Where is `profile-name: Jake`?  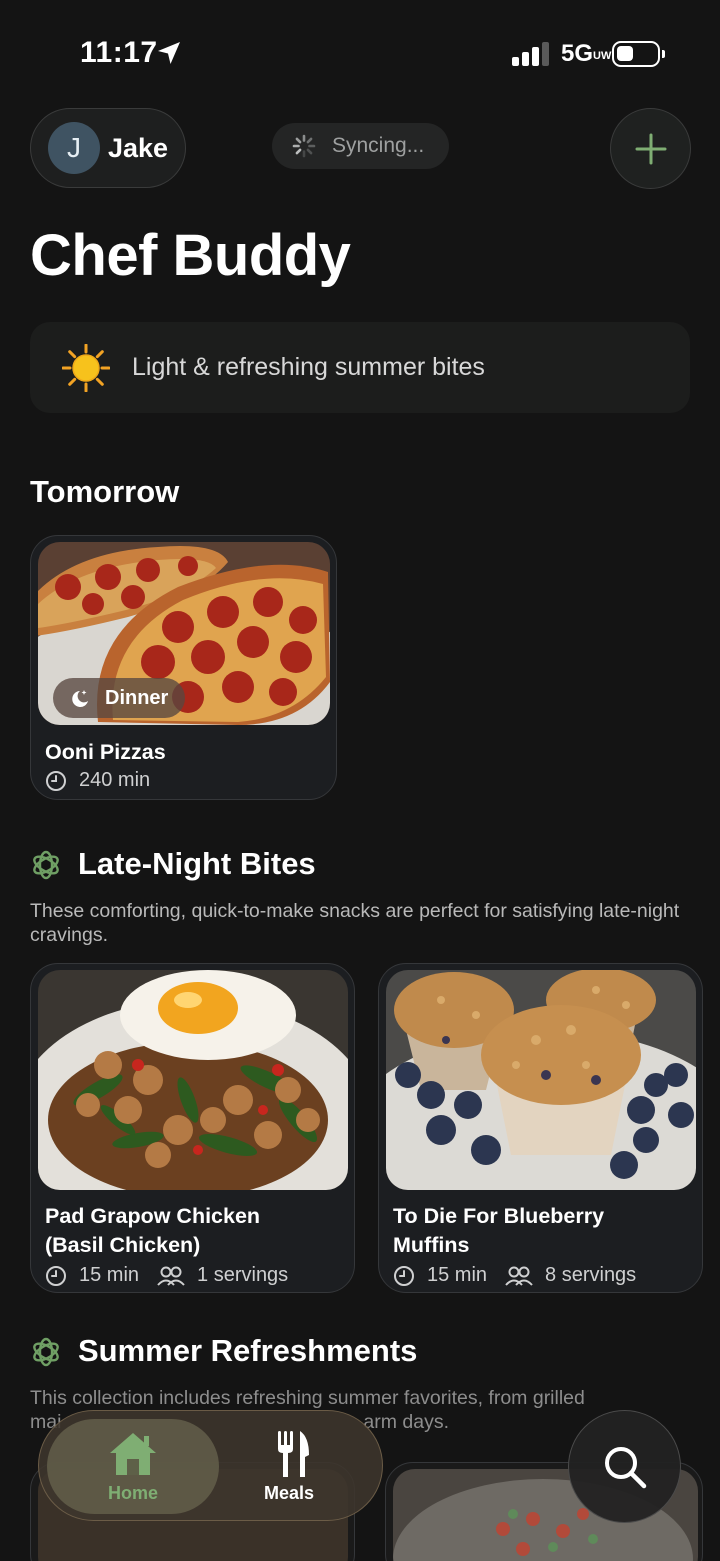
profile-name: Jake is located at coordinates (138, 148).